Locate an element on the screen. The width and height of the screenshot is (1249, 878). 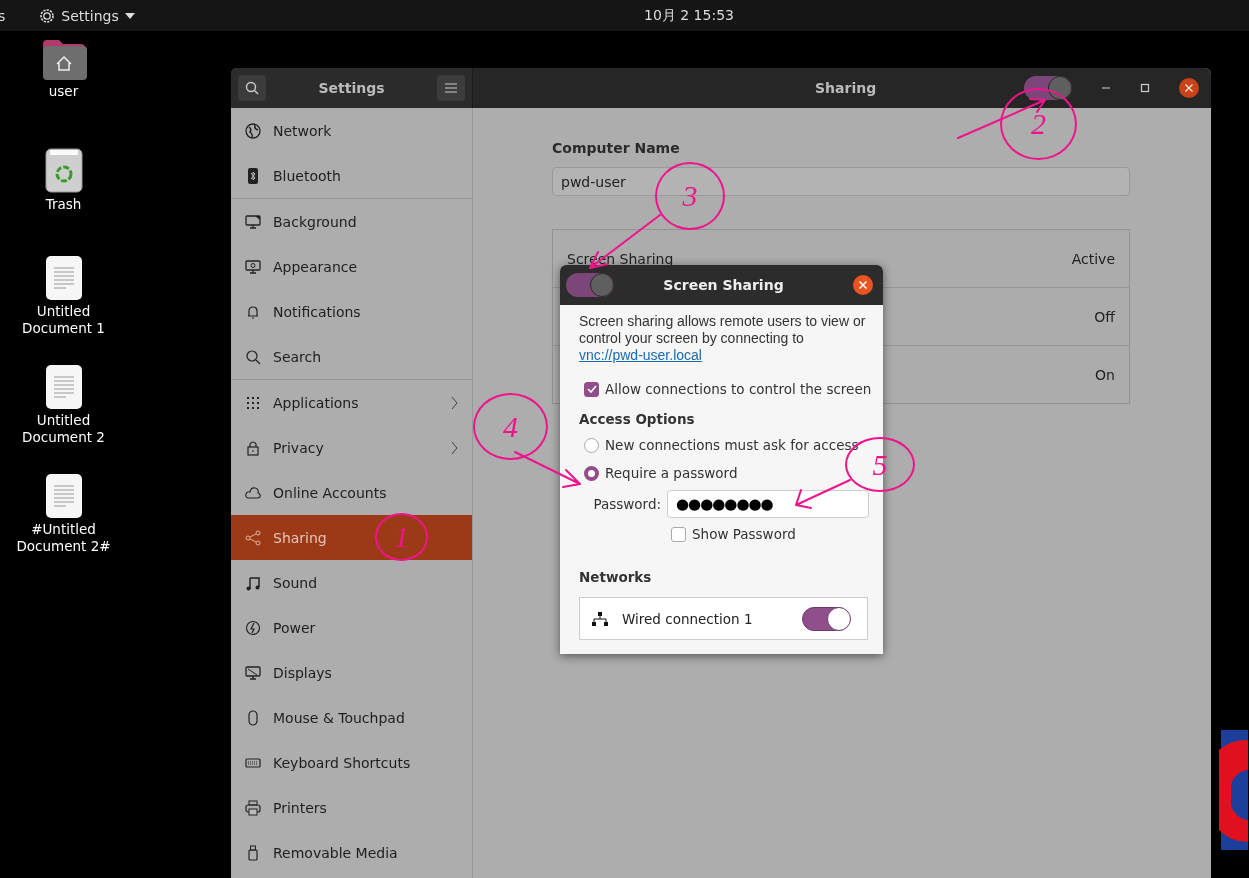
network-icon is located at coordinates (600, 618).